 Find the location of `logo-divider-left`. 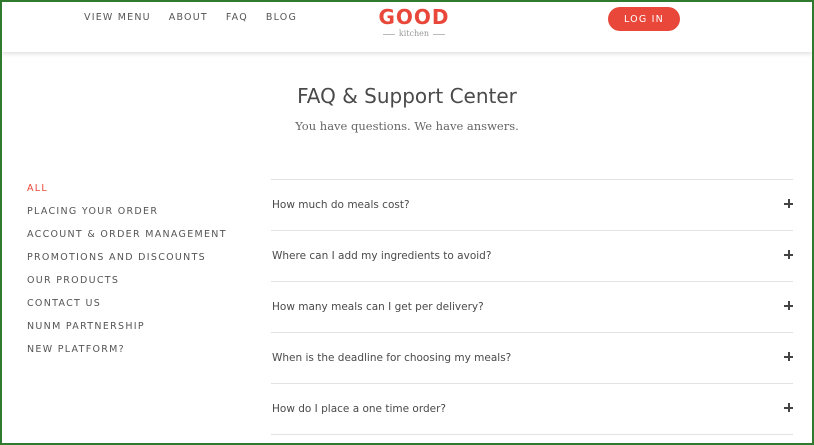

logo-divider-left is located at coordinates (388, 34).